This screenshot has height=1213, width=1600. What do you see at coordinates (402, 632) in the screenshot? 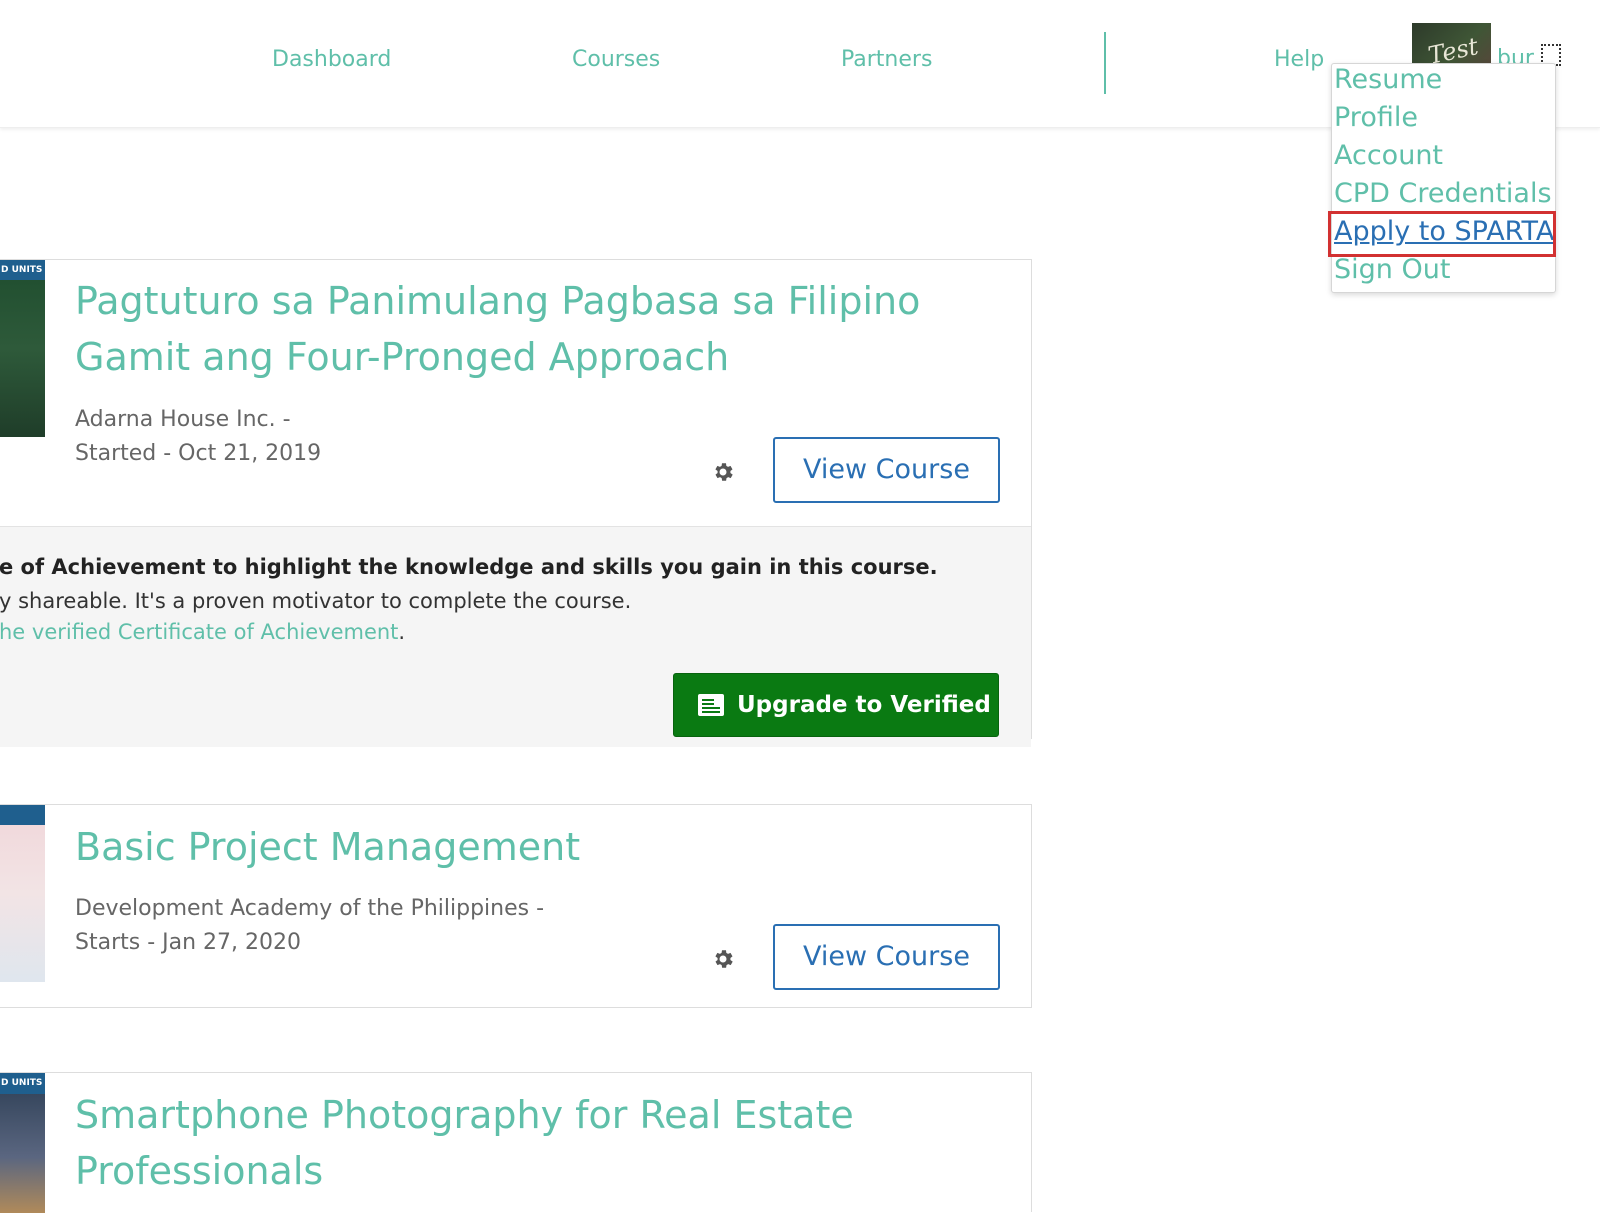
I see `upsell-period: .` at bounding box center [402, 632].